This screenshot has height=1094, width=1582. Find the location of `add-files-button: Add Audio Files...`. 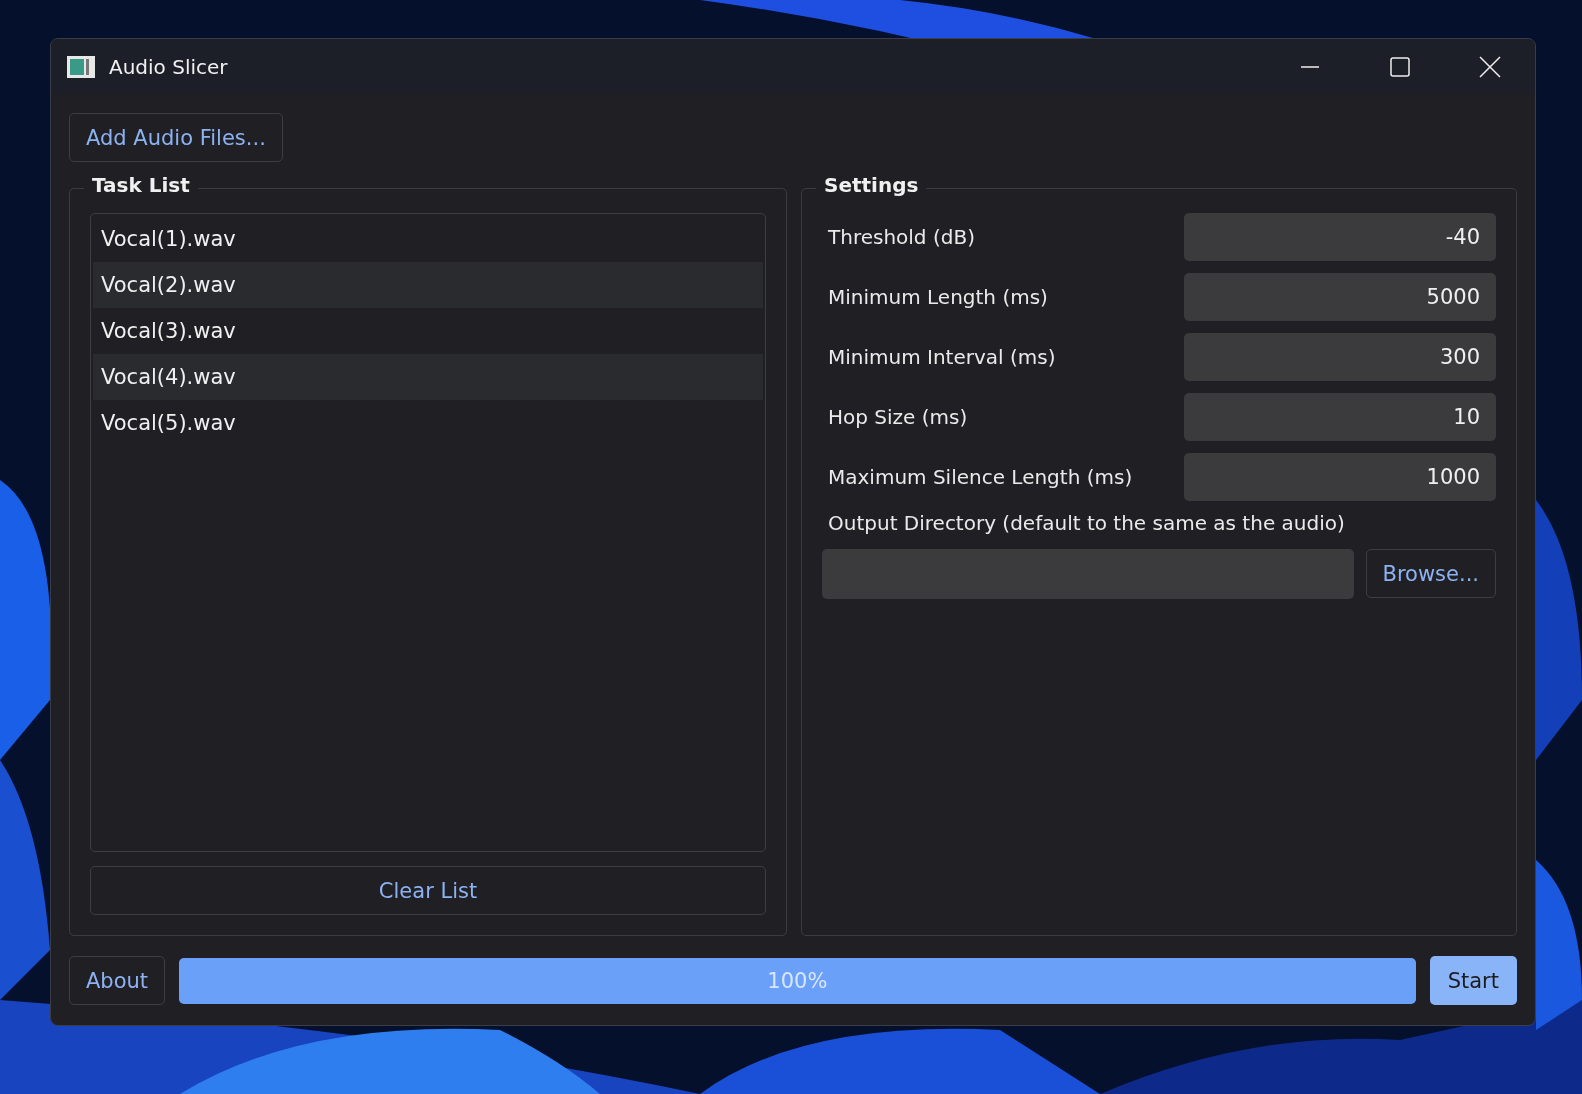

add-files-button: Add Audio Files... is located at coordinates (176, 137).